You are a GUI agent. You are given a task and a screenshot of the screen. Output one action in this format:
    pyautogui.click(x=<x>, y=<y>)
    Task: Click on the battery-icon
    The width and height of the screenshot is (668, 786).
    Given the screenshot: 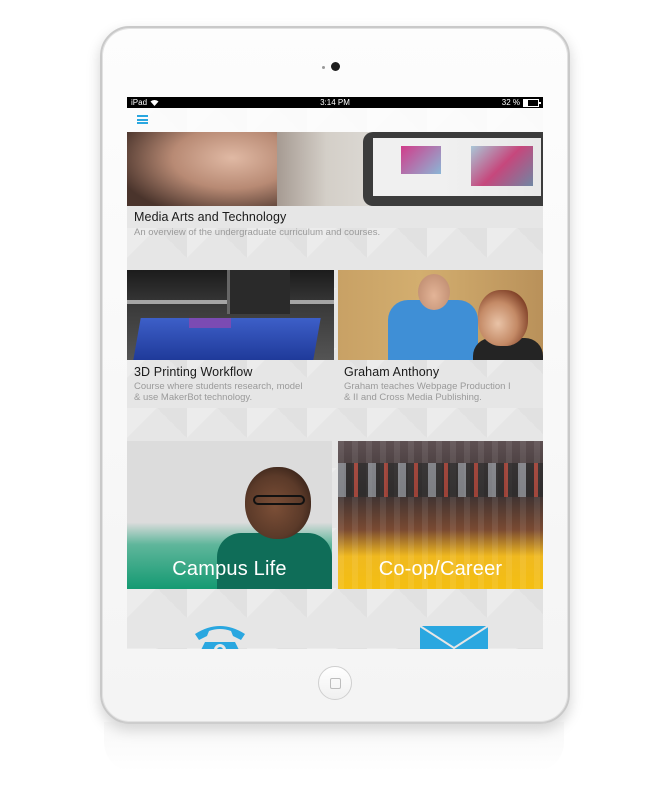 What is the action you would take?
    pyautogui.click(x=532, y=102)
    